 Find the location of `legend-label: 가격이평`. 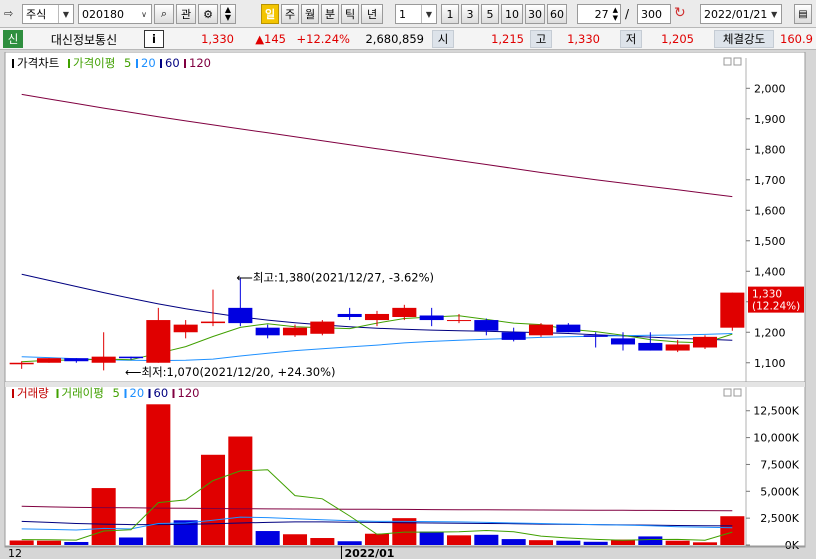

legend-label: 가격이평 is located at coordinates (94, 63).